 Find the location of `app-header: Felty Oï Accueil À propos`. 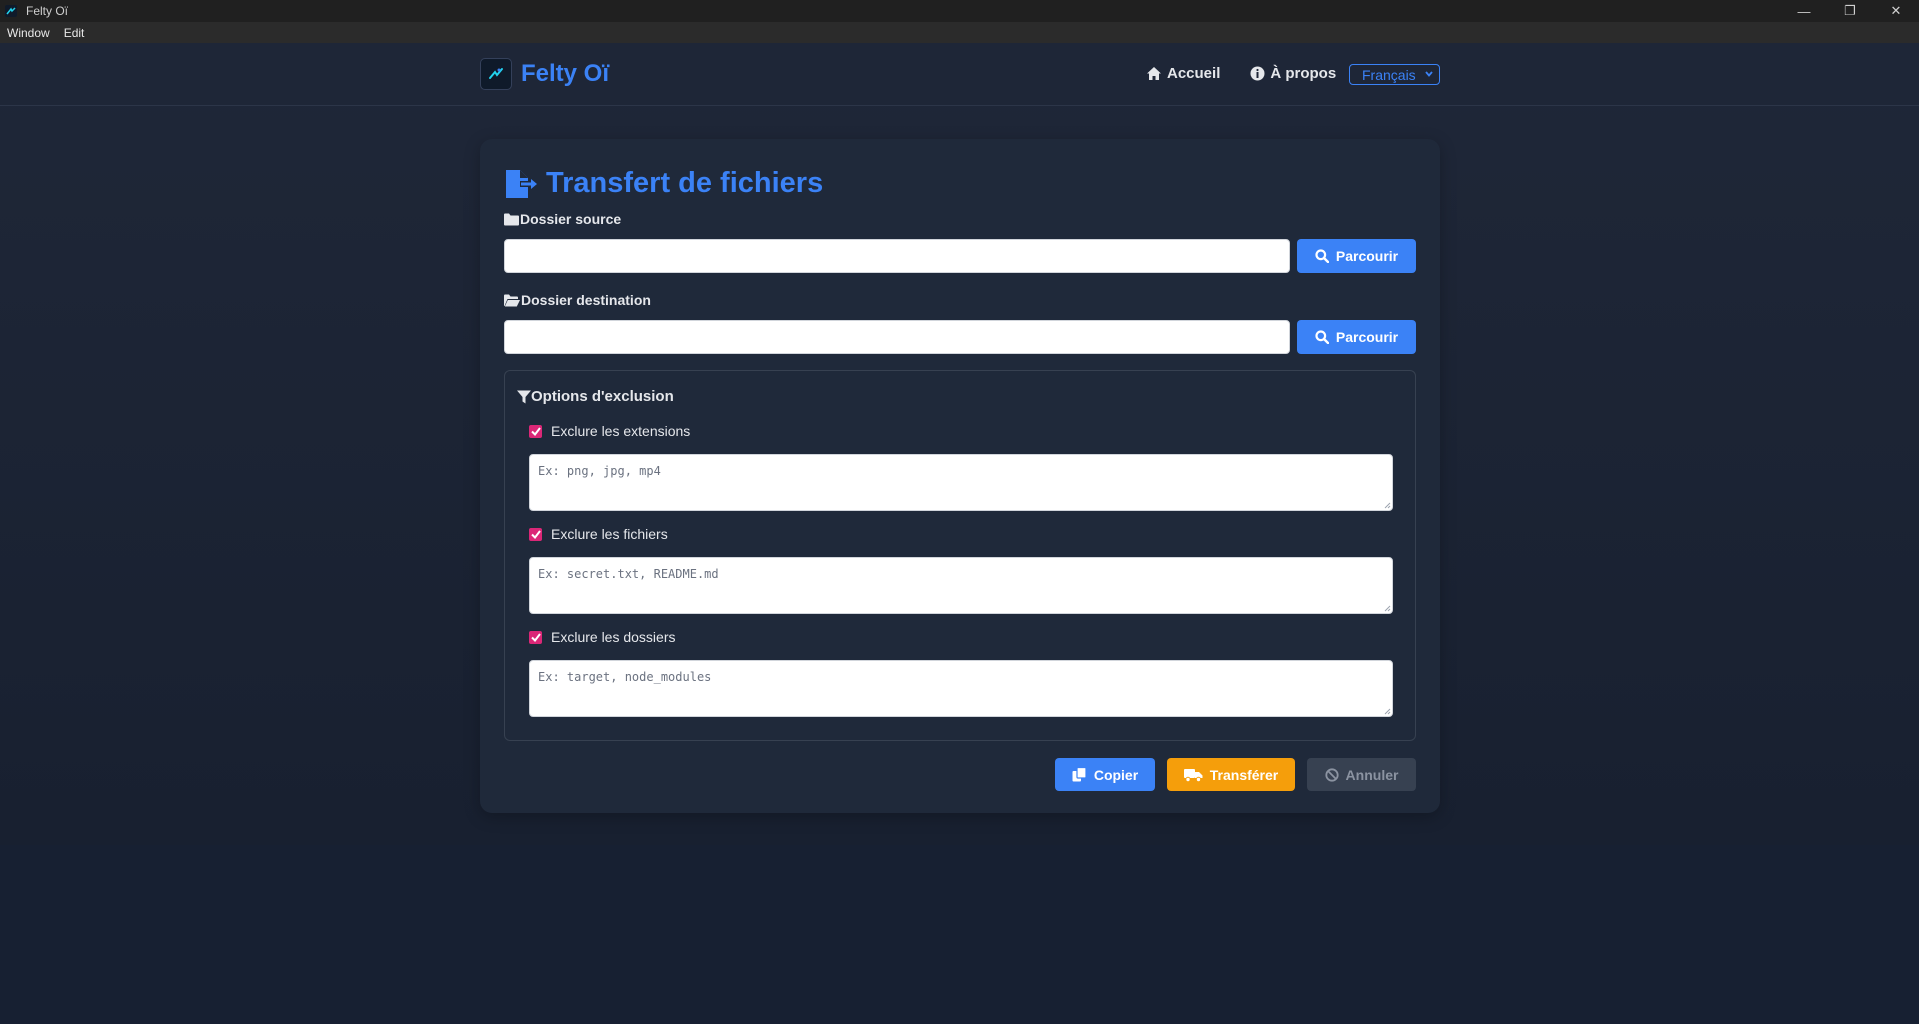

app-header: Felty Oï Accueil À propos is located at coordinates (959, 74).